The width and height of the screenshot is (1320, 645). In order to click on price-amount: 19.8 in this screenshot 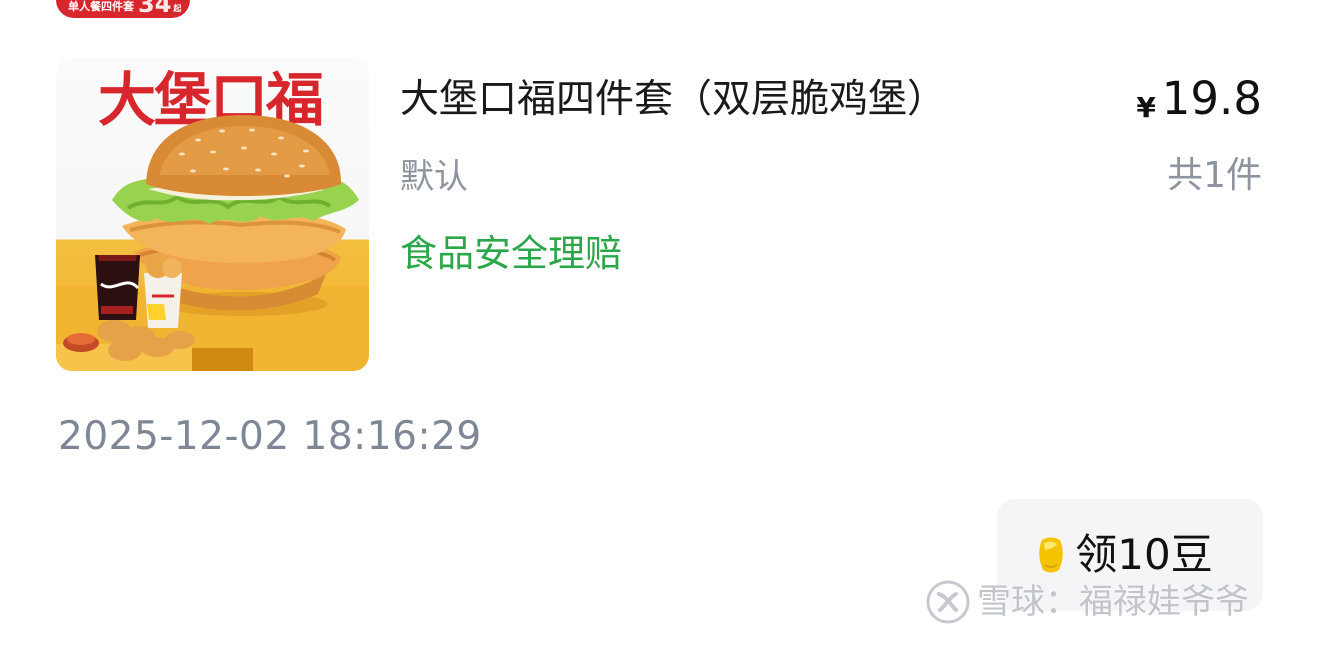, I will do `click(1211, 98)`.